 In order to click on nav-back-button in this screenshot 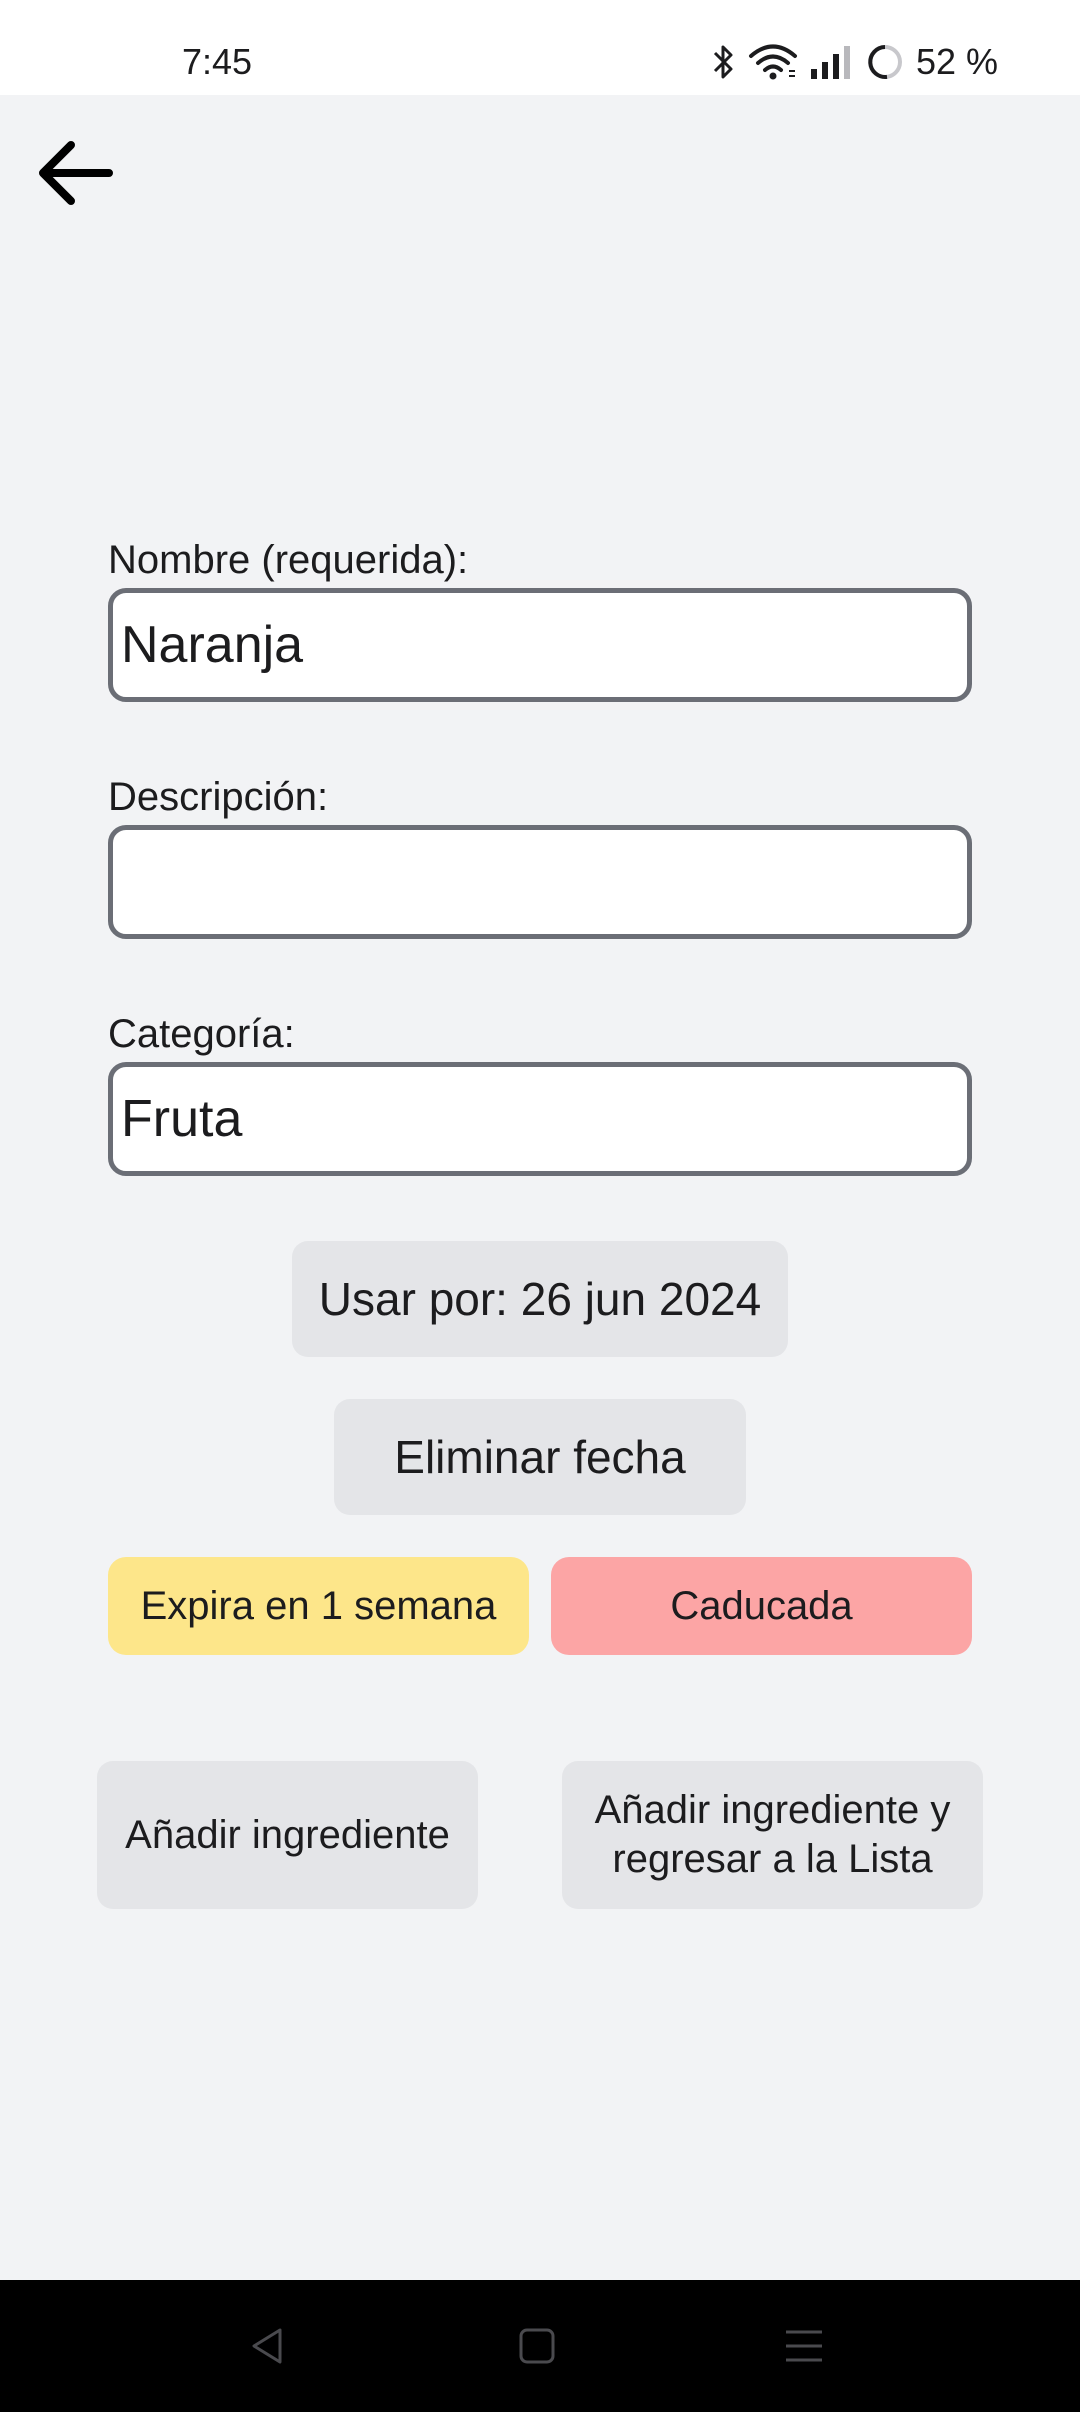, I will do `click(268, 2348)`.